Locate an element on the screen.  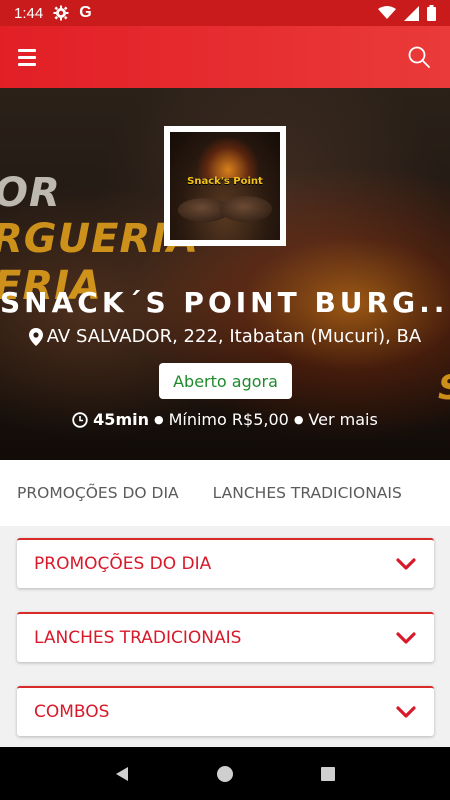
category-tabs: PROMOÇÕES DO DIA LANCHES TRADICIONAIS is located at coordinates (225, 493).